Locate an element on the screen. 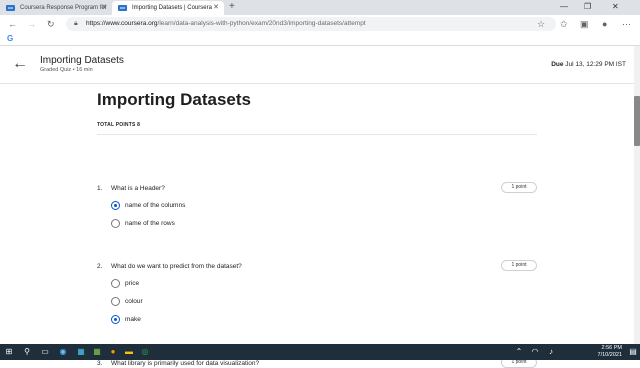  divider is located at coordinates (317, 134).